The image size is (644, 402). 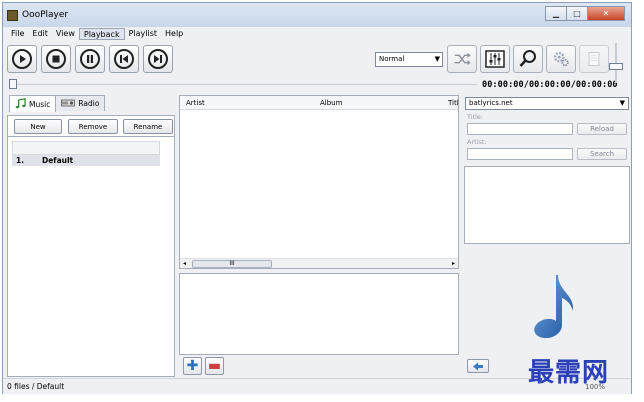 What do you see at coordinates (12, 15) in the screenshot?
I see `app-icon` at bounding box center [12, 15].